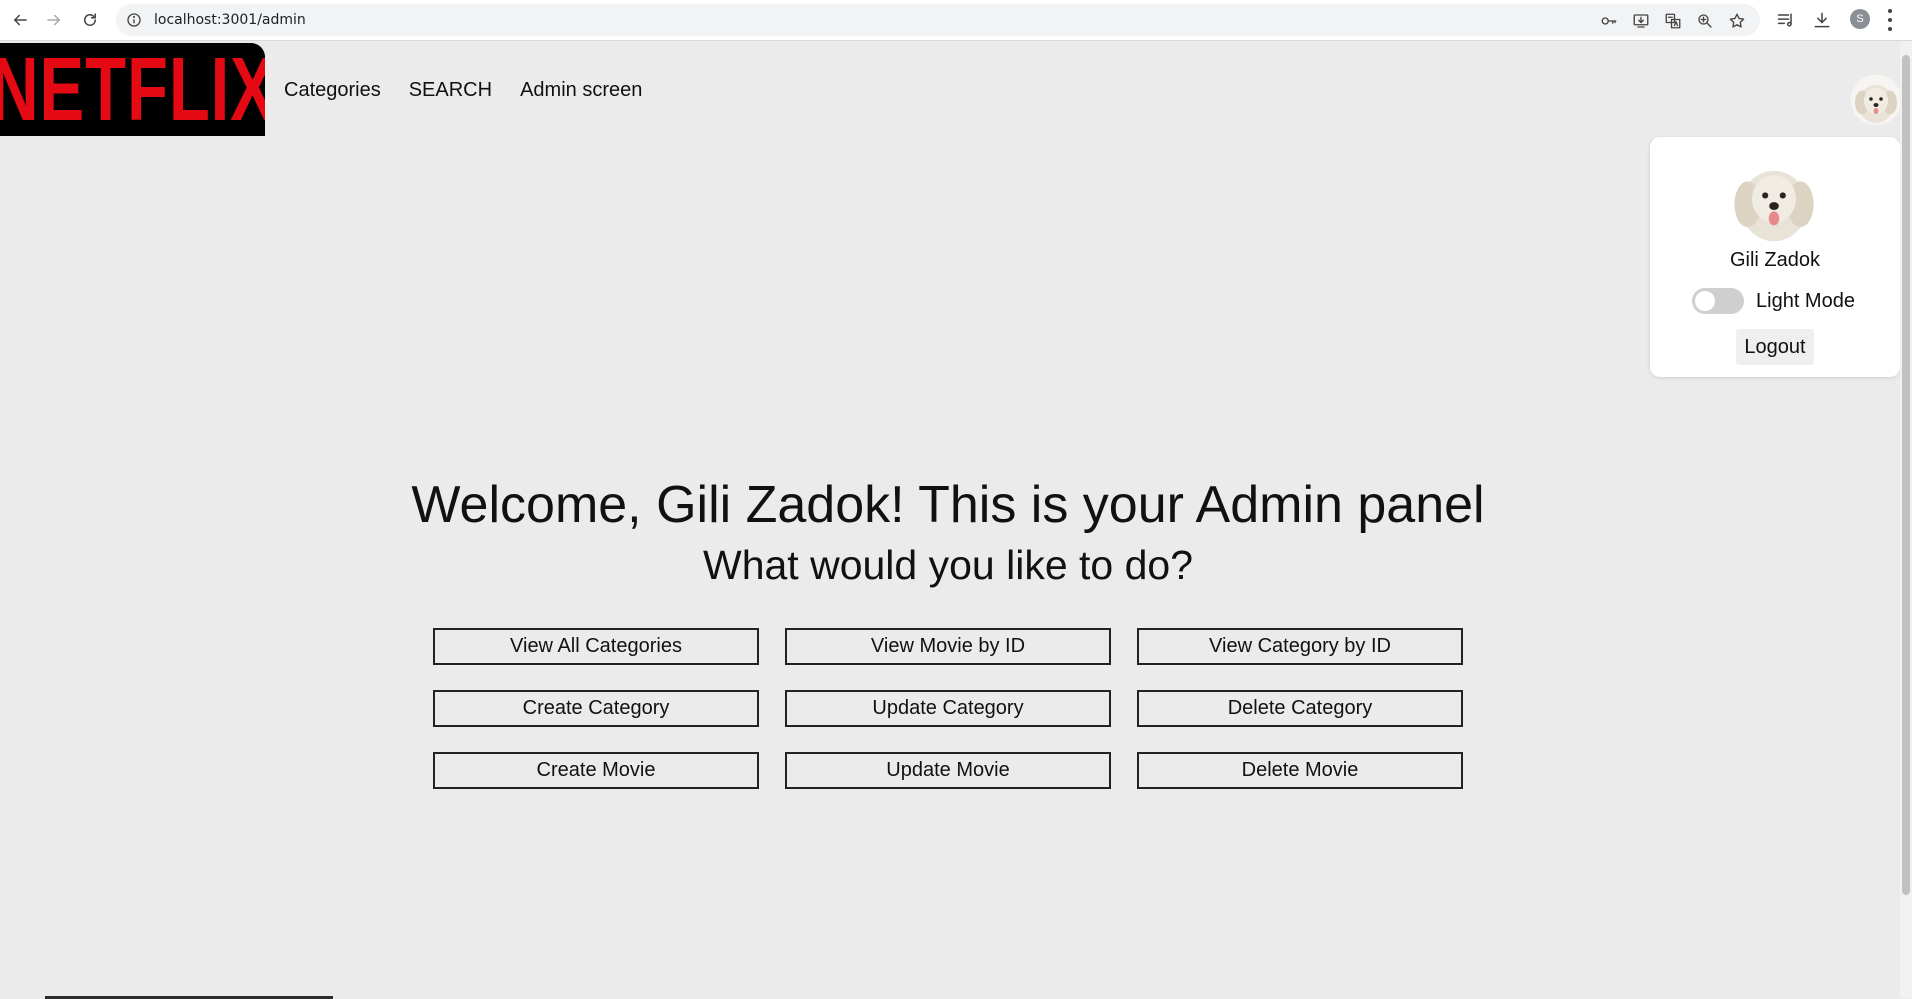 This screenshot has width=1912, height=999. Describe the element at coordinates (230, 20) in the screenshot. I see `url-text: localhost:3001/admin` at that location.